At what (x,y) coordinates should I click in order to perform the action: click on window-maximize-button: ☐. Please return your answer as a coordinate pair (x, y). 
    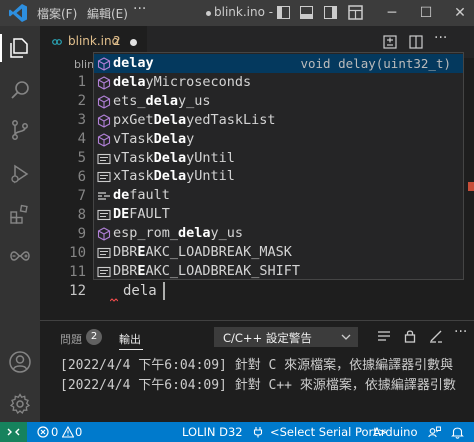
    Looking at the image, I should click on (426, 13).